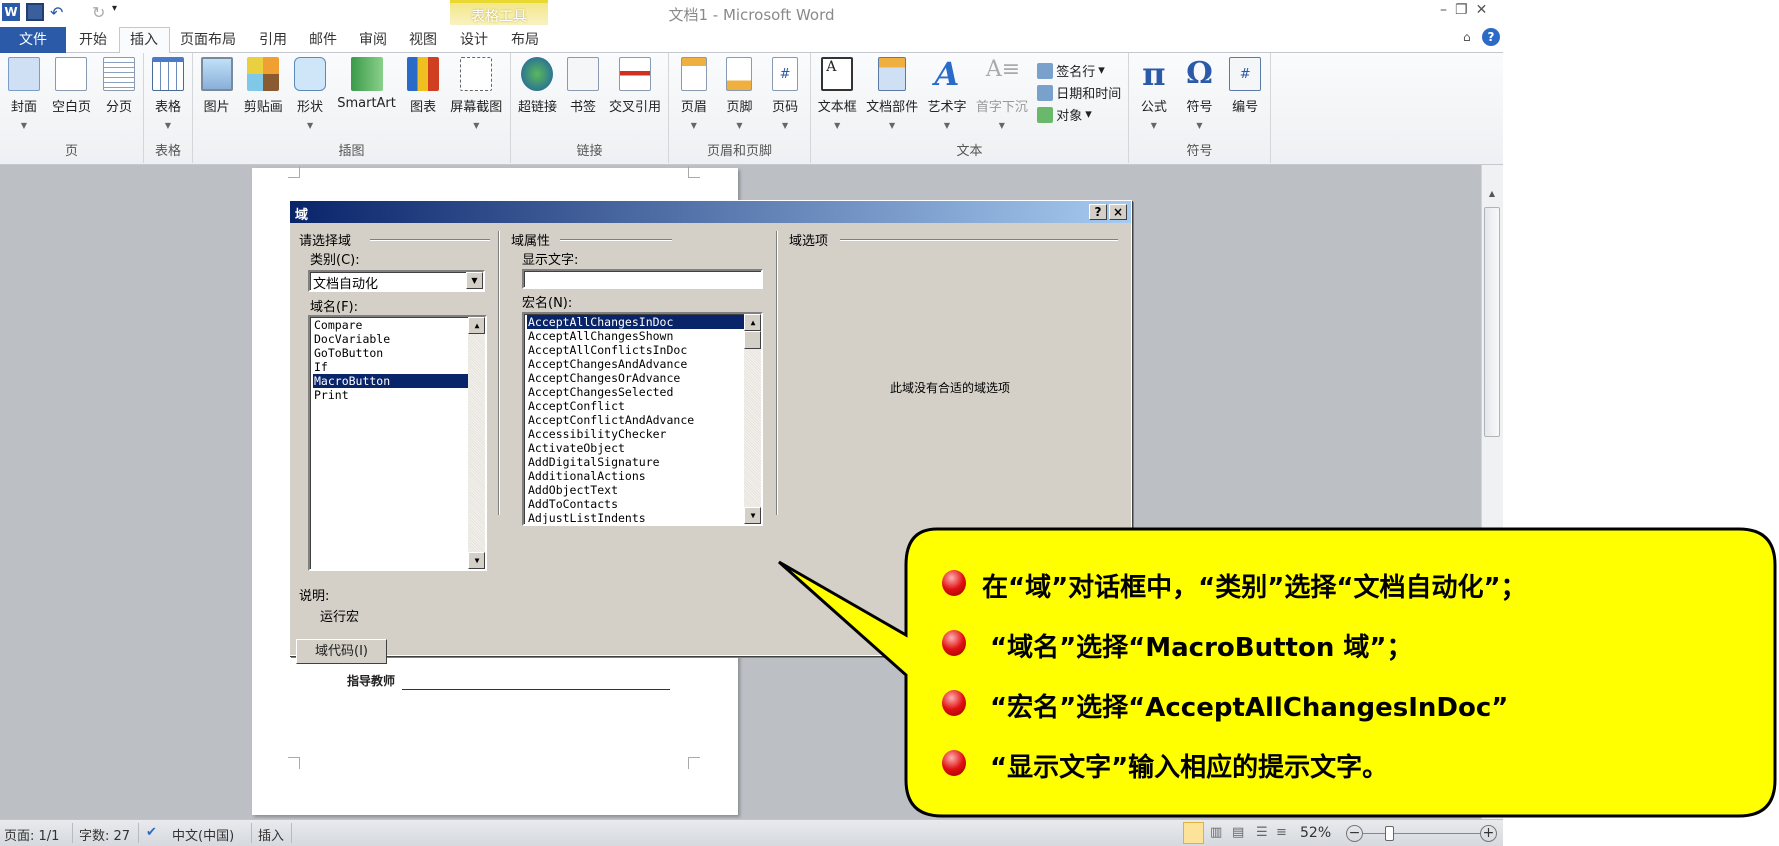 The width and height of the screenshot is (1779, 846). Describe the element at coordinates (373, 39) in the screenshot. I see `tab-review: 审阅` at that location.